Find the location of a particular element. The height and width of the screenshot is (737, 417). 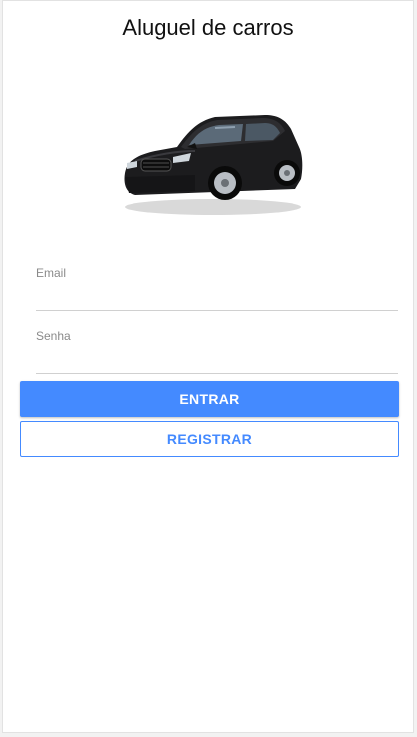

password-label: Senha is located at coordinates (53, 336).